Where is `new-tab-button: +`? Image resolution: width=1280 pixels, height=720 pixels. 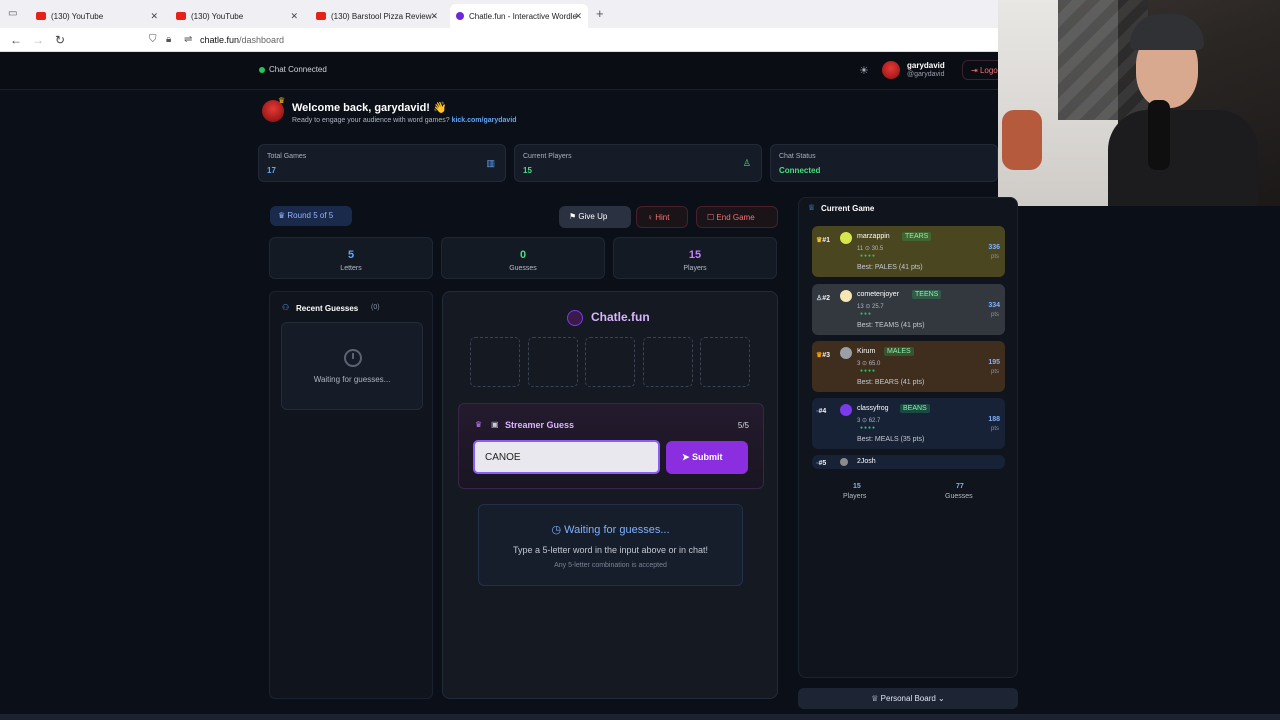 new-tab-button: + is located at coordinates (600, 13).